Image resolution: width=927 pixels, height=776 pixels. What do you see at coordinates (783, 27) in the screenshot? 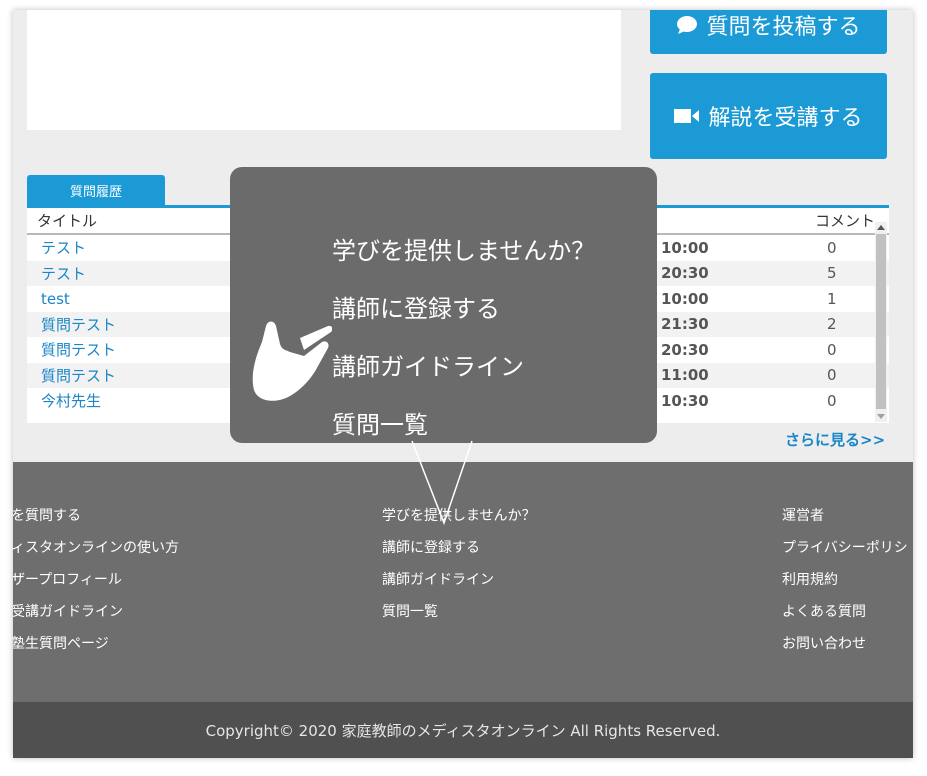
I see `ask-question-label: 質問を投稿する` at bounding box center [783, 27].